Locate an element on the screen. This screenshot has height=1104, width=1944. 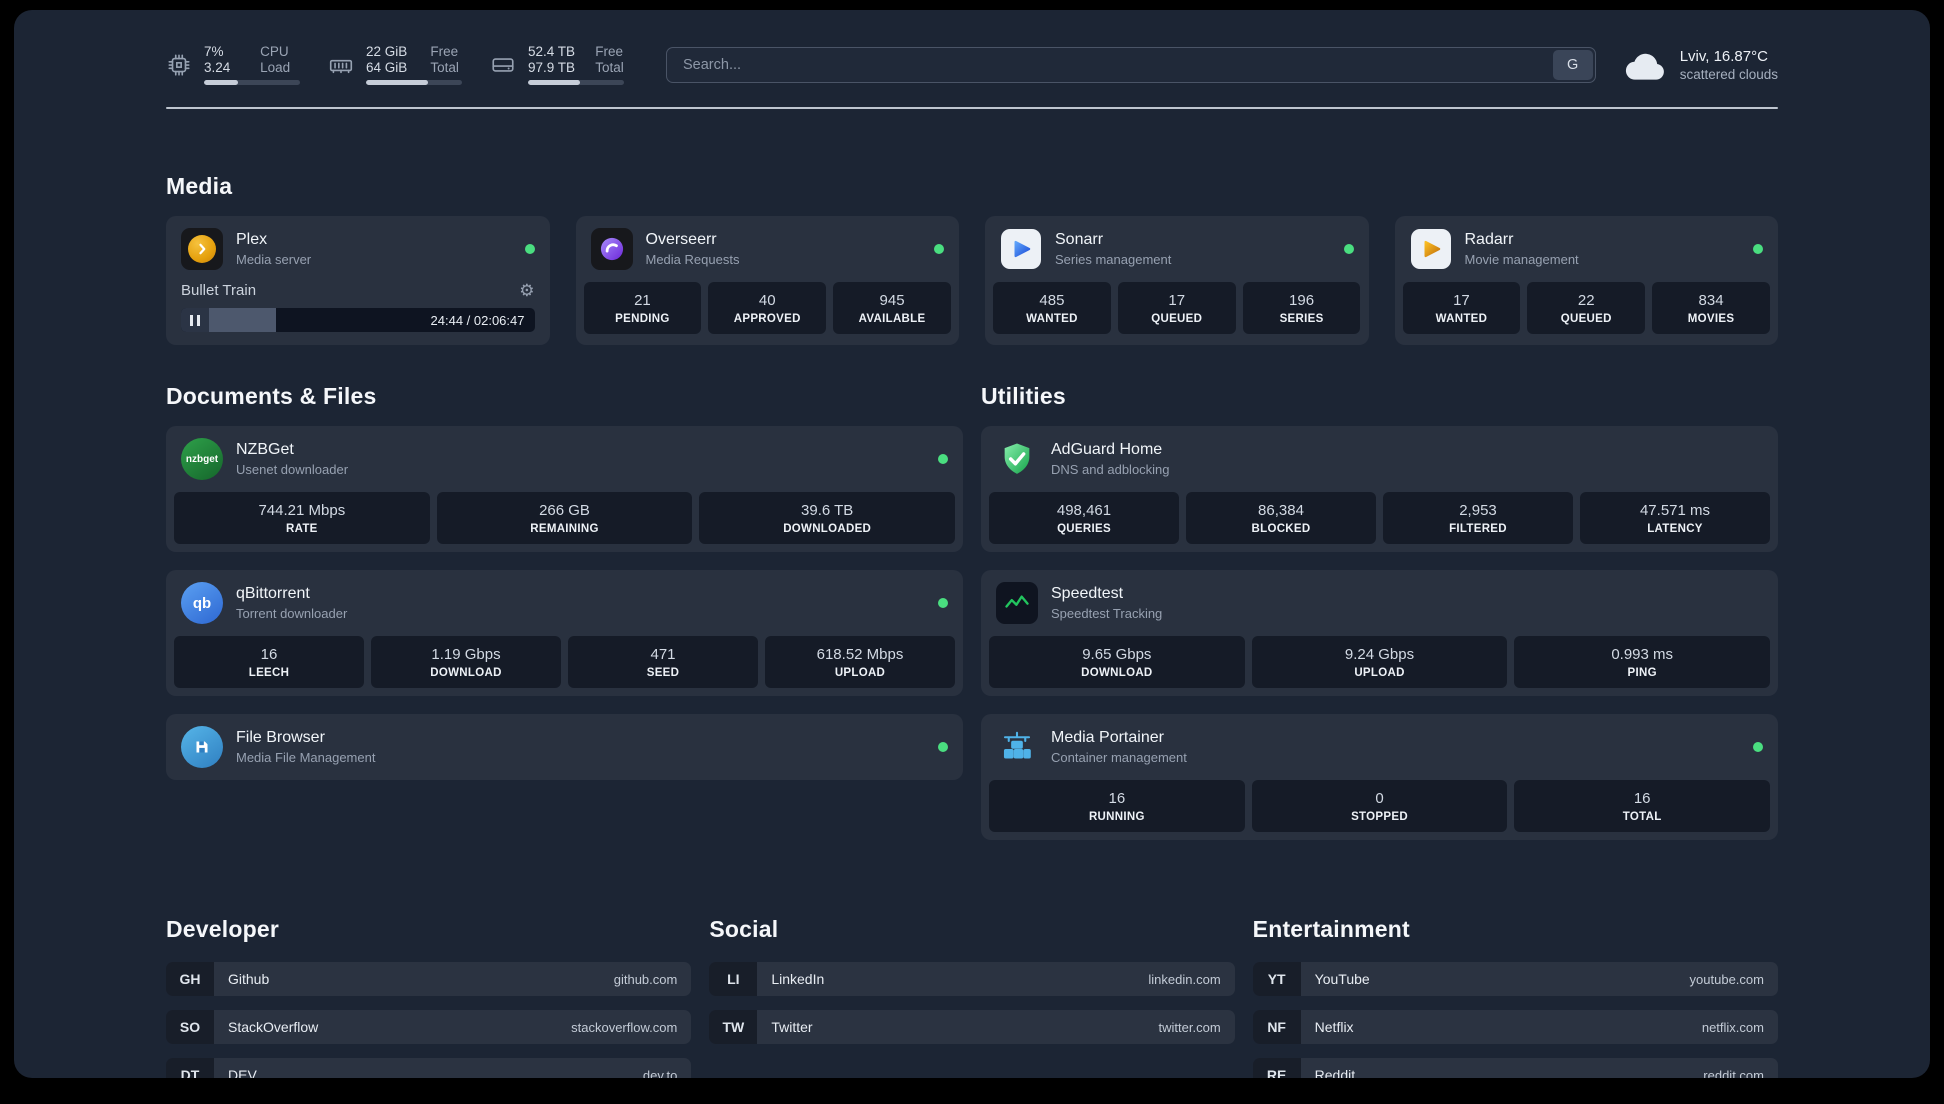
stat-value: 2,953 is located at coordinates (1478, 510).